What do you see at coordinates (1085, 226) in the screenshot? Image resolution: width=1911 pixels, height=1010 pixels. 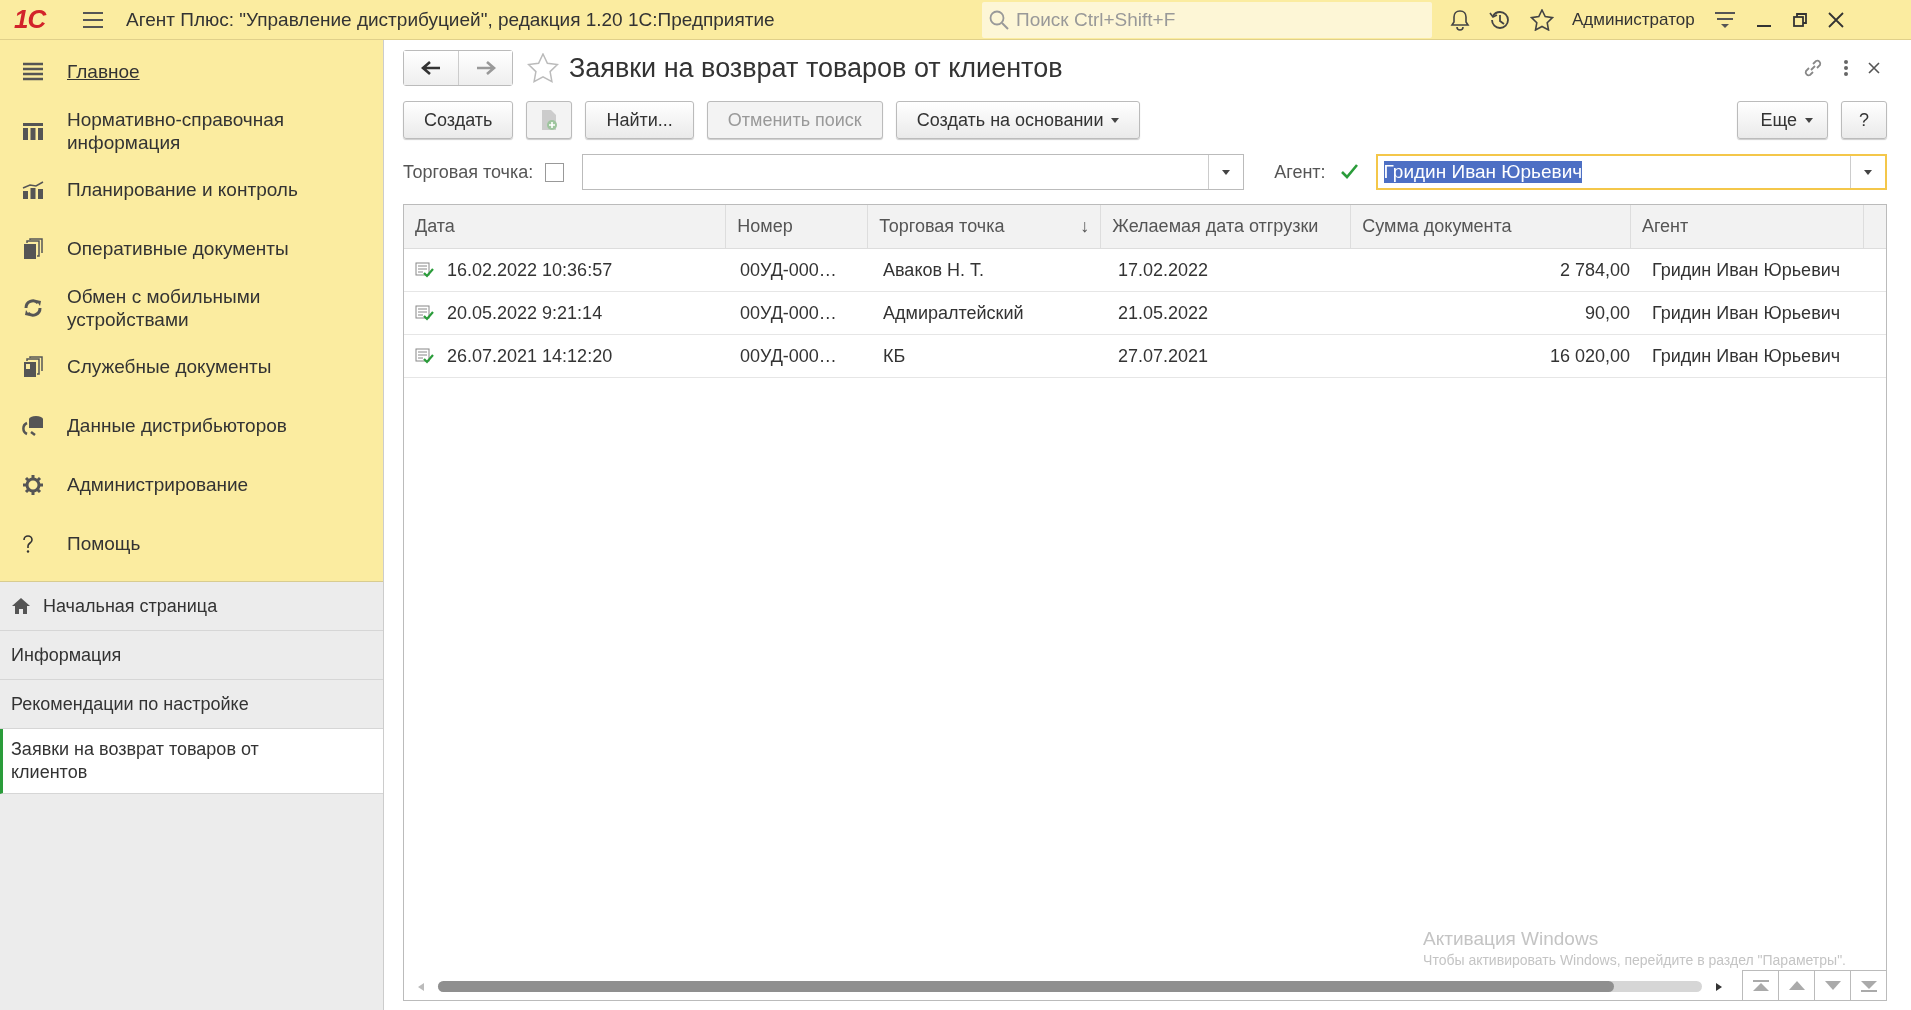 I see `sort-mark: ↓` at bounding box center [1085, 226].